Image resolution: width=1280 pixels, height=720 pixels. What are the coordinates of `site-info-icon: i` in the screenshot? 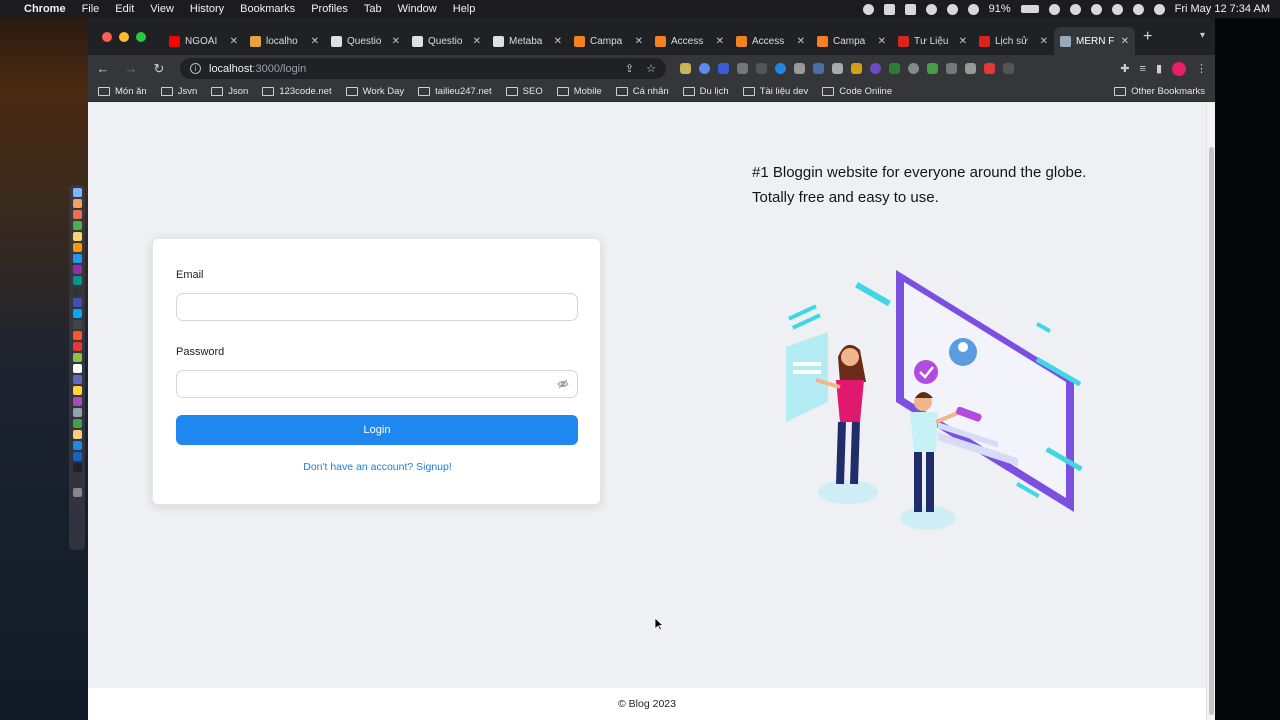 It's located at (195, 68).